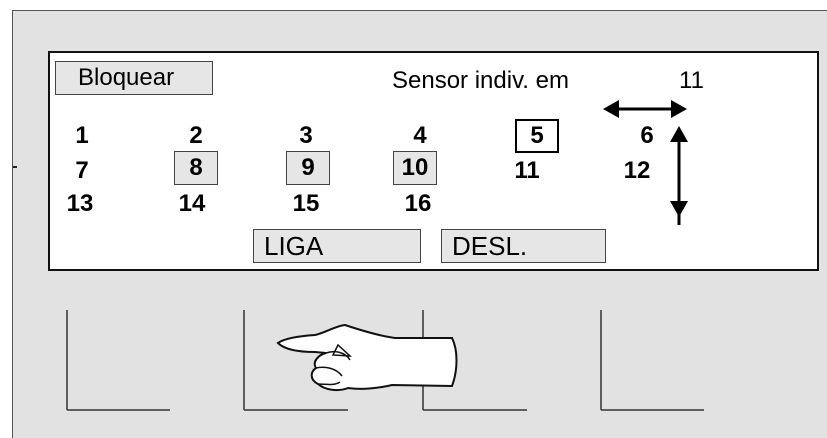  I want to click on lock-button: Bloquear, so click(134, 78).